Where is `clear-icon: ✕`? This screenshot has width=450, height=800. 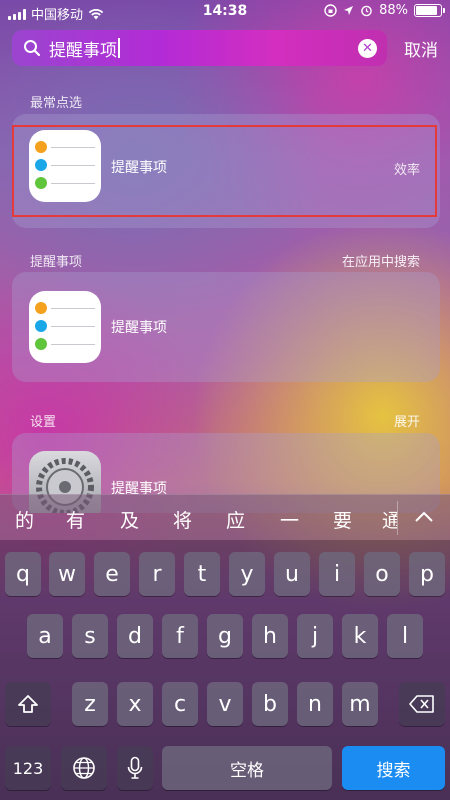 clear-icon: ✕ is located at coordinates (367, 48).